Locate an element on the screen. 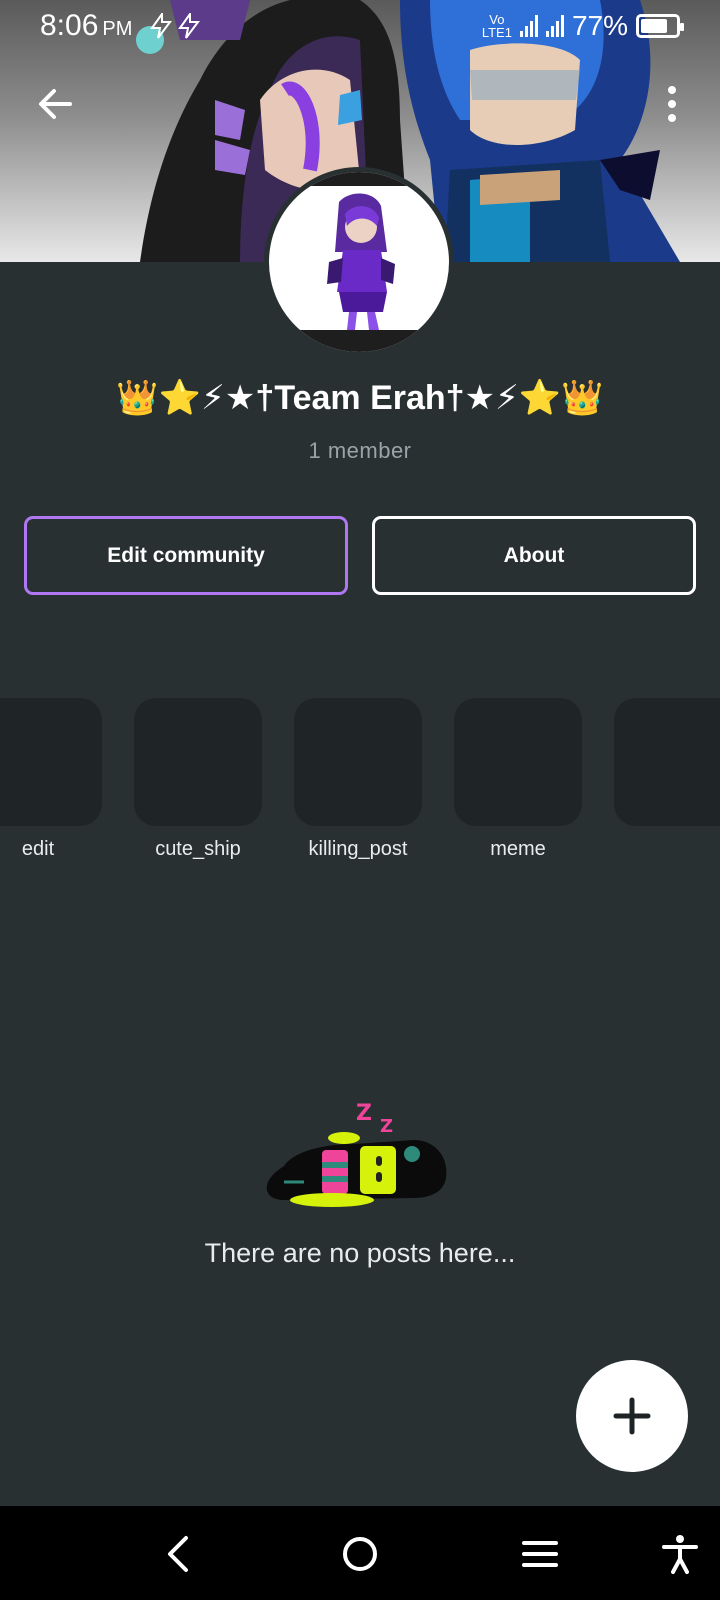  plus-icon is located at coordinates (632, 1416).